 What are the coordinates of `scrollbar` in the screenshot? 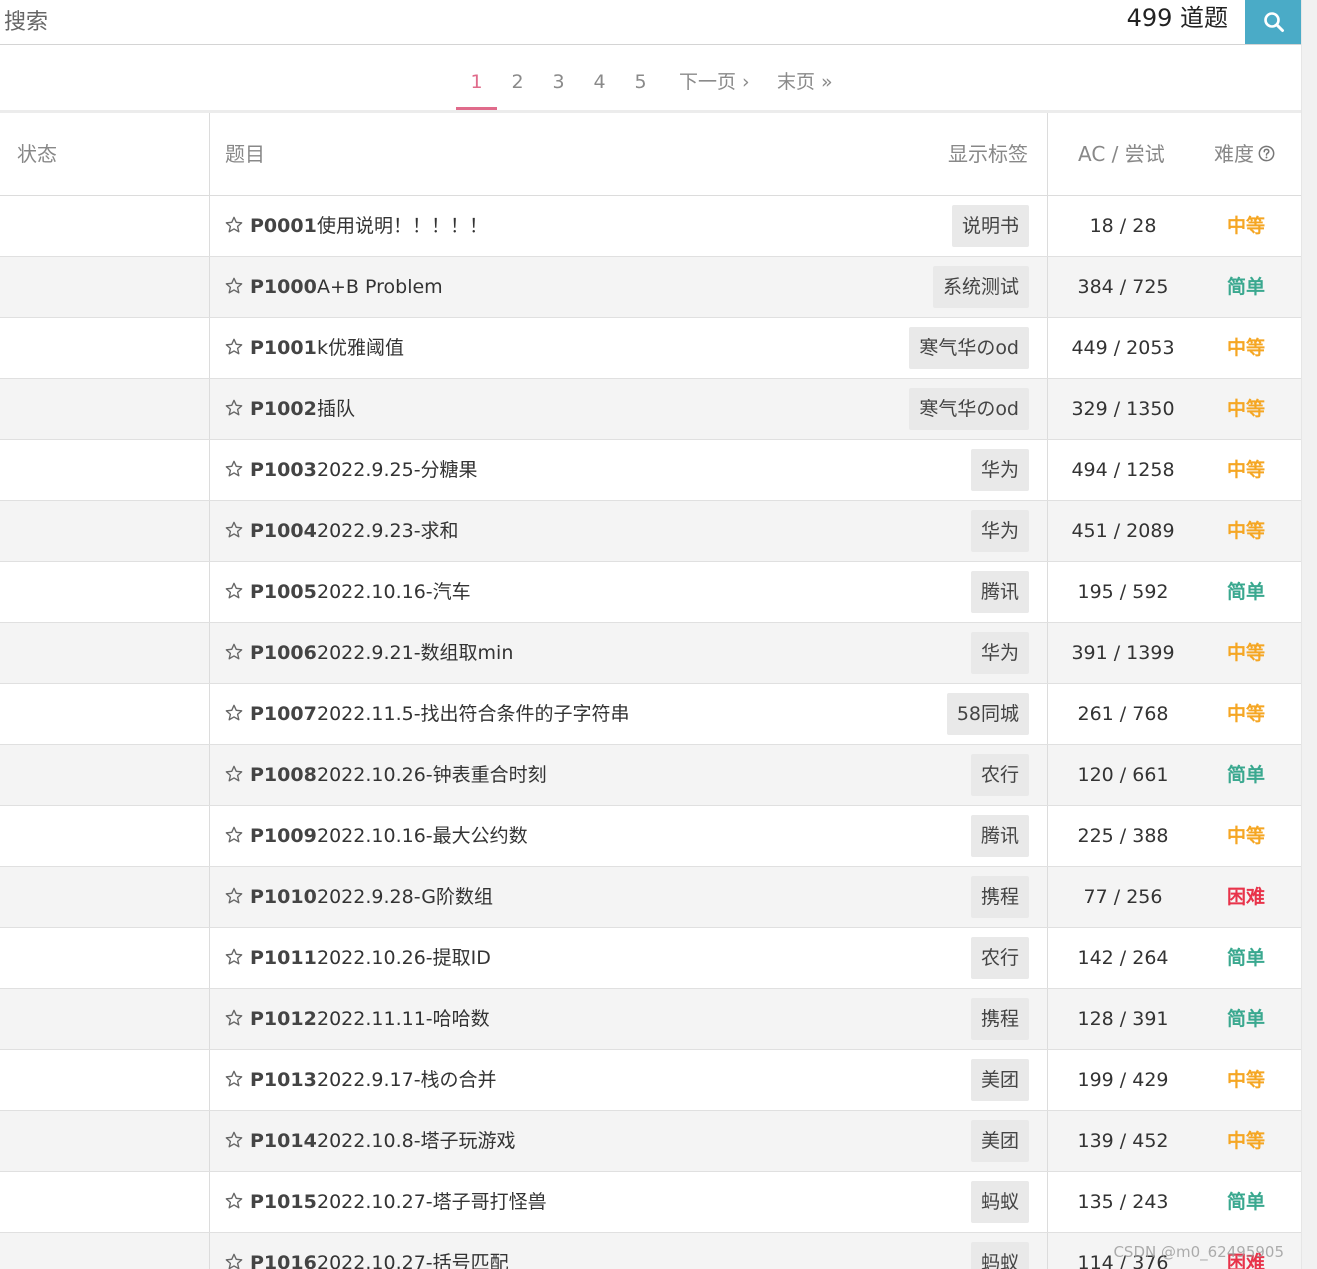 It's located at (1309, 634).